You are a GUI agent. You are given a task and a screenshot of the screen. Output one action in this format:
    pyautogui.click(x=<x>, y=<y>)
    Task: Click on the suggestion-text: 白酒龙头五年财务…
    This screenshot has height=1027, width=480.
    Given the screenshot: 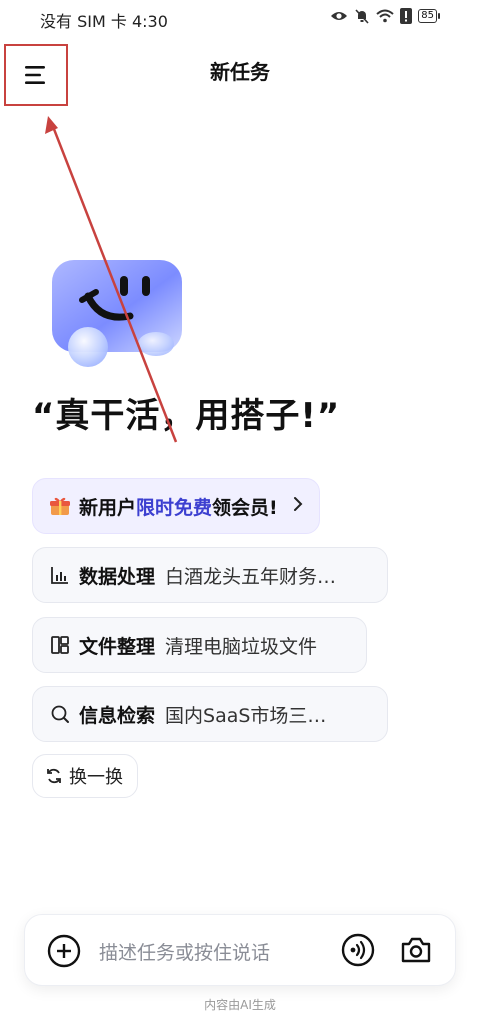 What is the action you would take?
    pyautogui.click(x=251, y=576)
    